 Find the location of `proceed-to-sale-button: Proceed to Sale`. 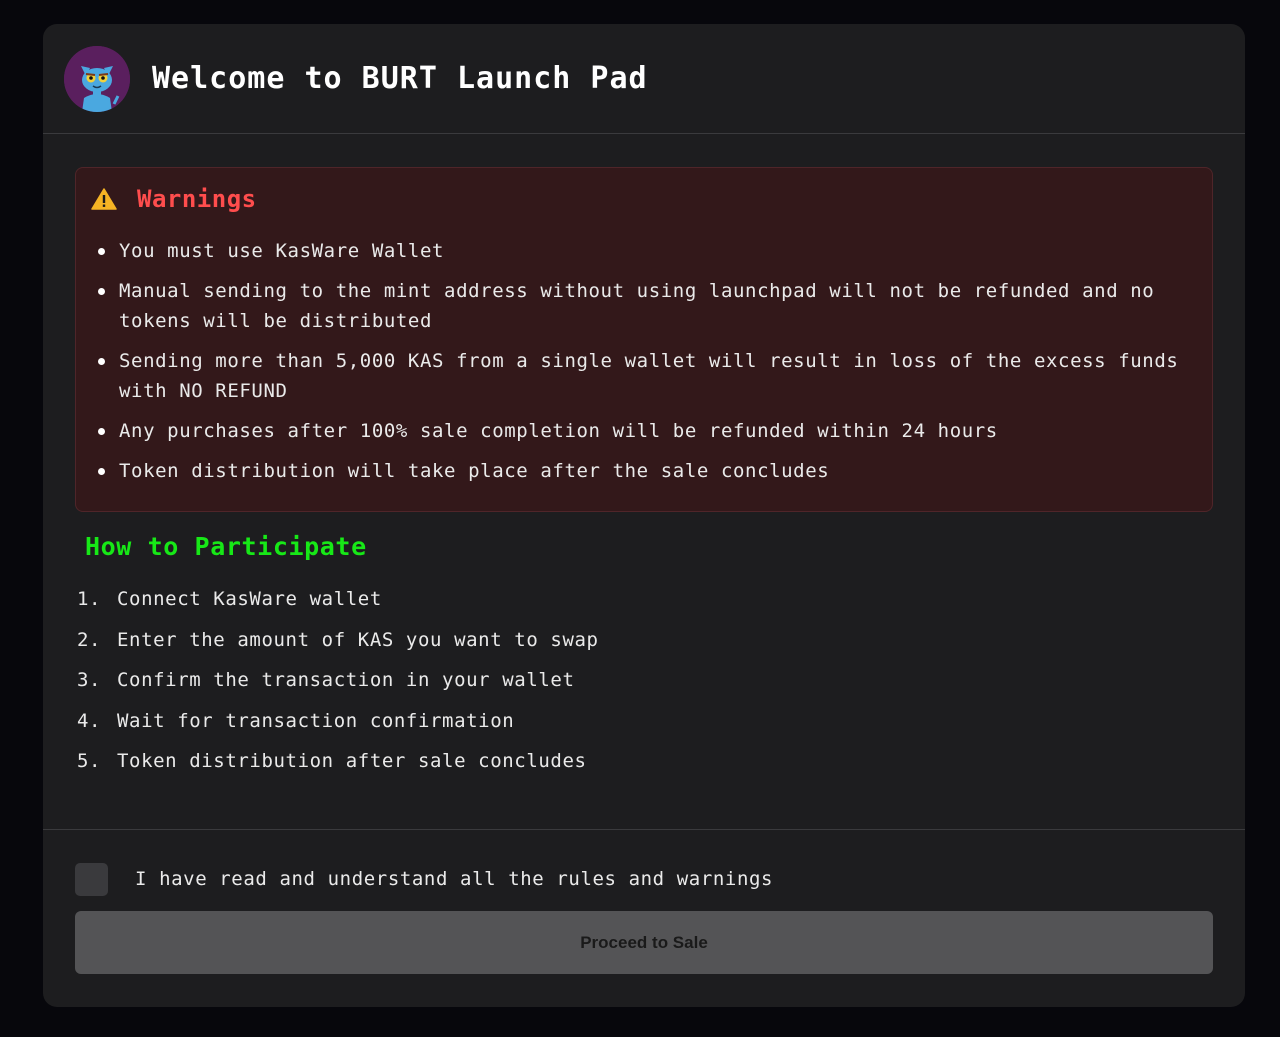

proceed-to-sale-button: Proceed to Sale is located at coordinates (644, 942).